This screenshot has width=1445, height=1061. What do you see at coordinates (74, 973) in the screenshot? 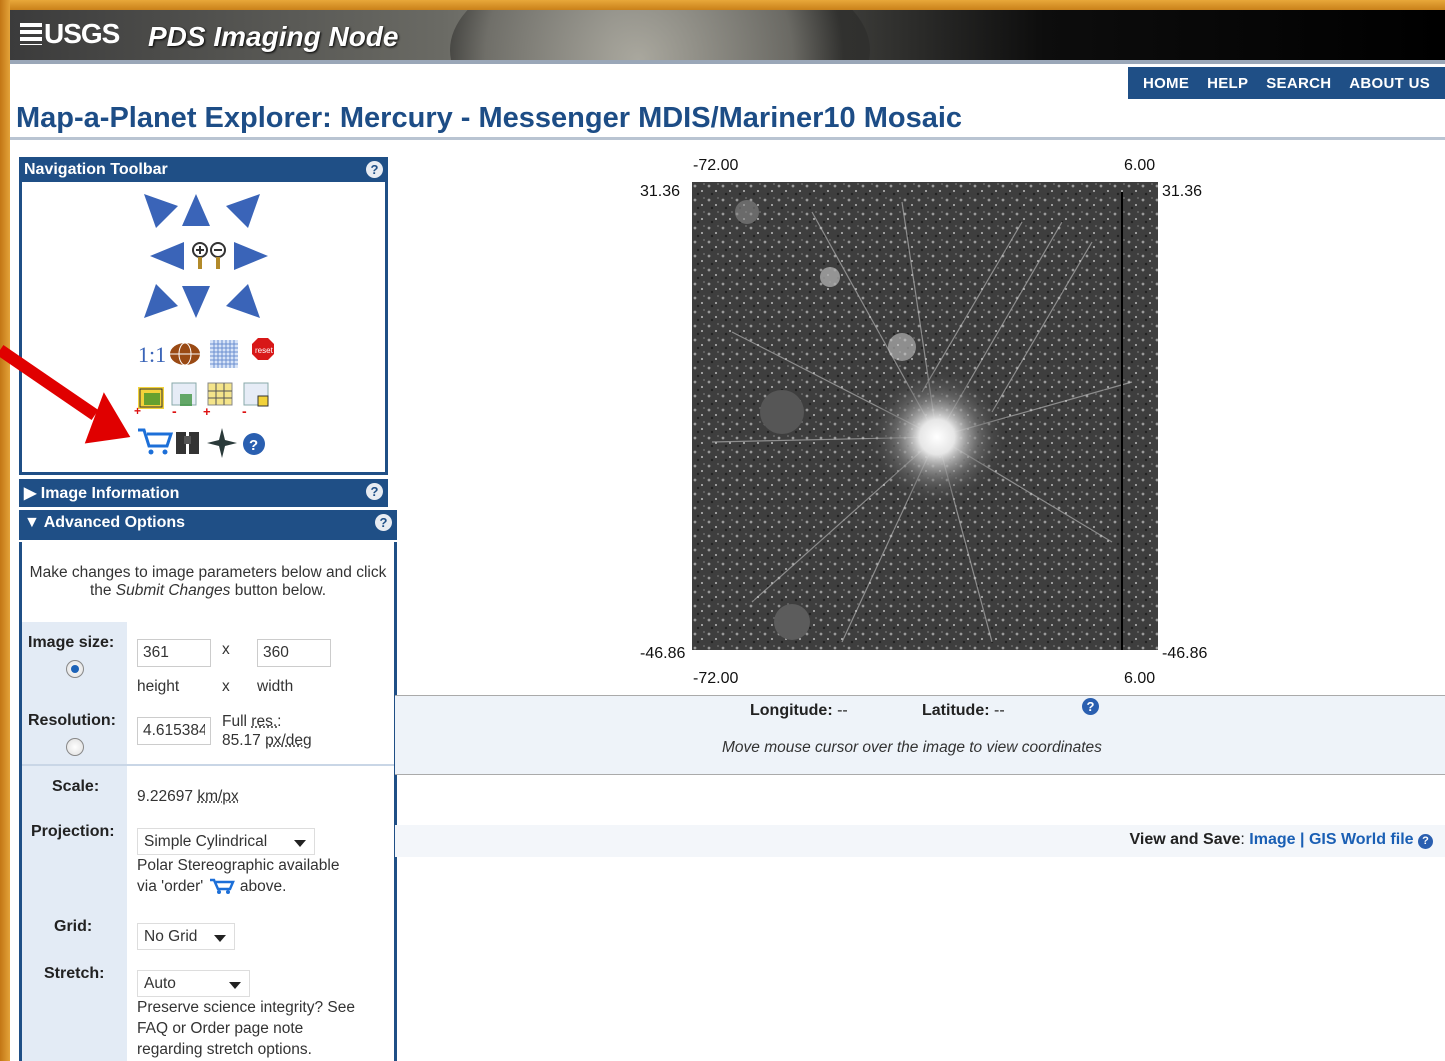
I see `stretch-label: Stretch:` at bounding box center [74, 973].